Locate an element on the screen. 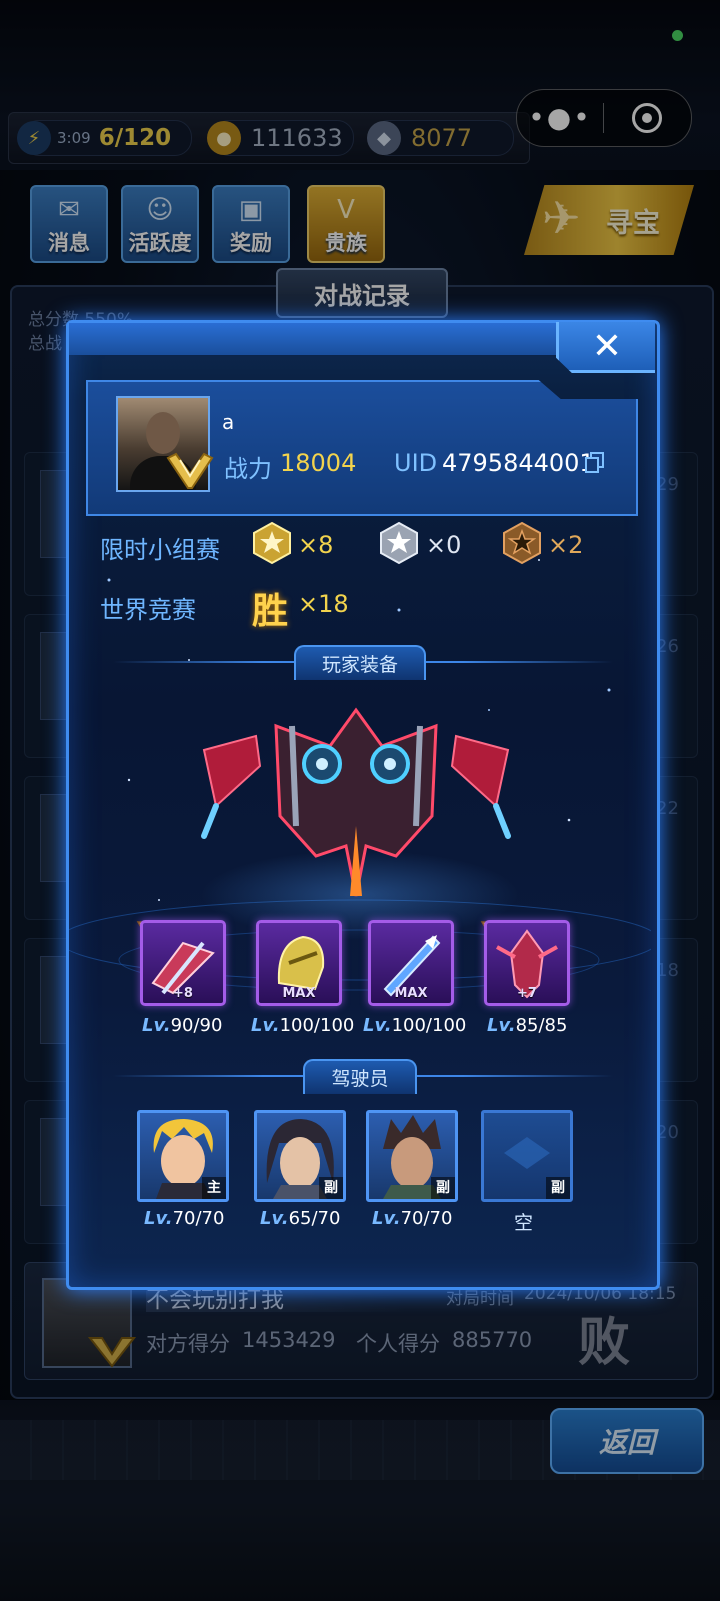 The height and width of the screenshot is (1601, 720). equipment-tag: +8 is located at coordinates (183, 993).